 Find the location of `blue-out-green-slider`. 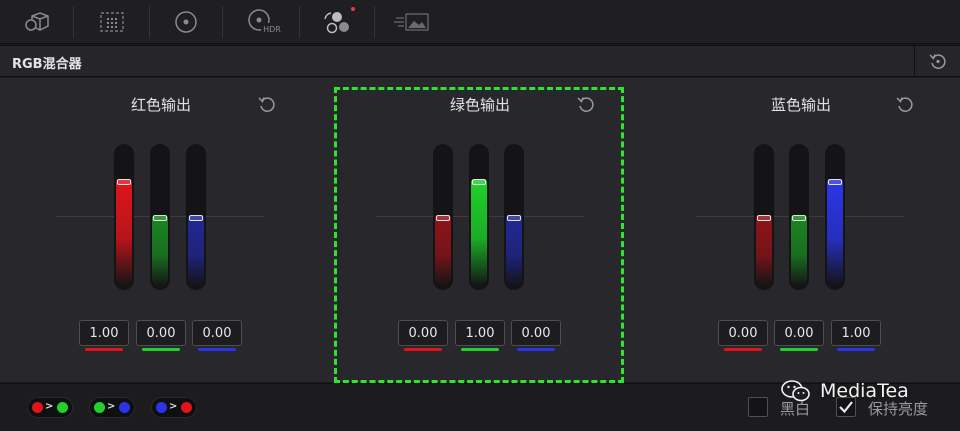

blue-out-green-slider is located at coordinates (799, 217).